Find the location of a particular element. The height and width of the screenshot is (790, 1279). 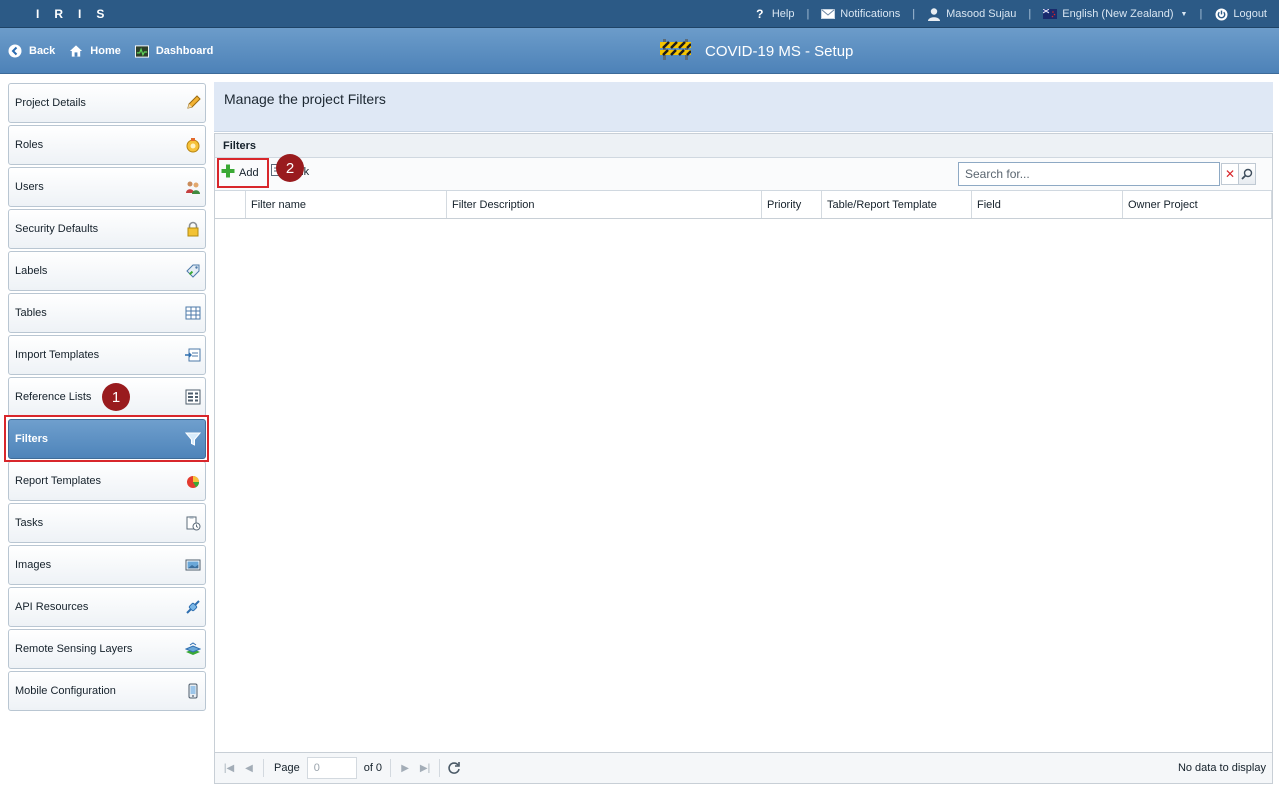

image-icon is located at coordinates (193, 565).